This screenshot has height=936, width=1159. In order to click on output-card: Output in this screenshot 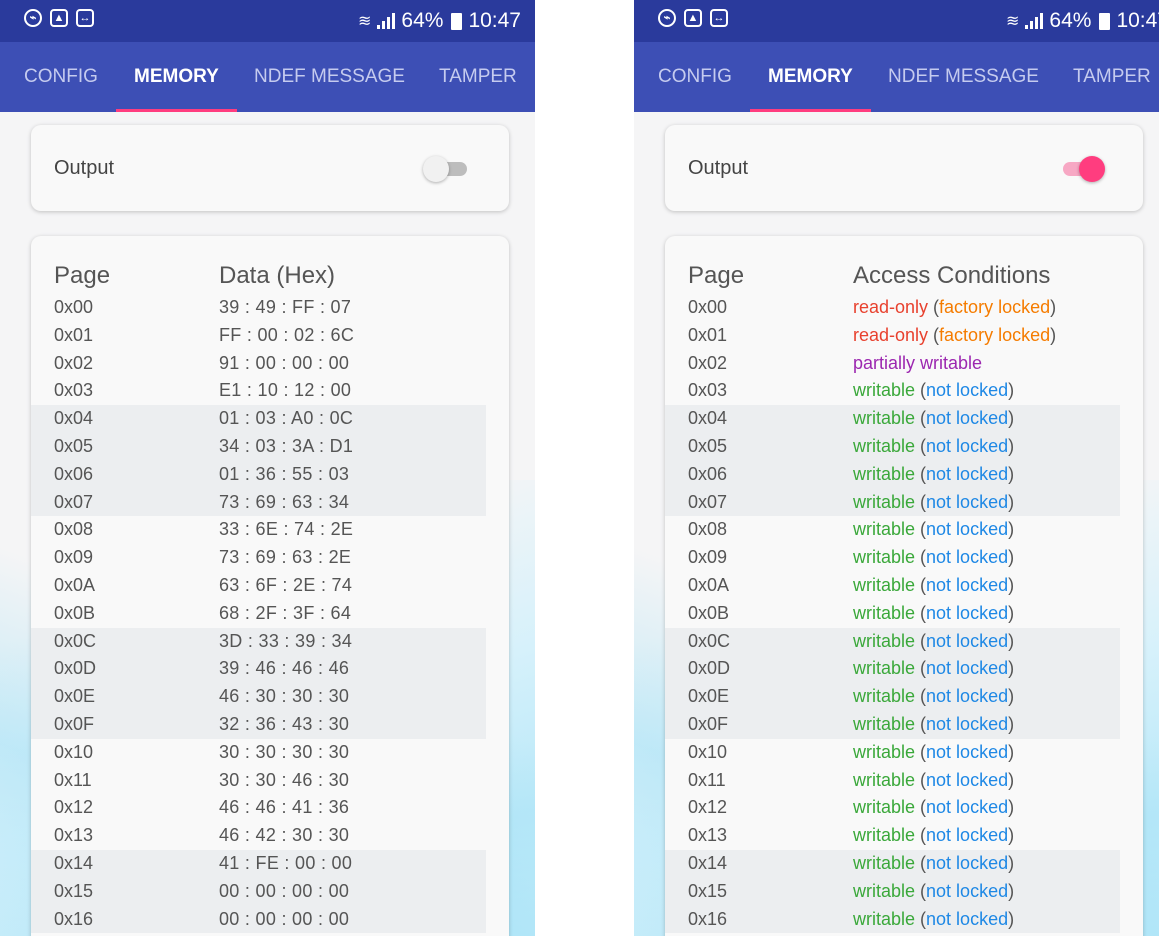, I will do `click(270, 168)`.